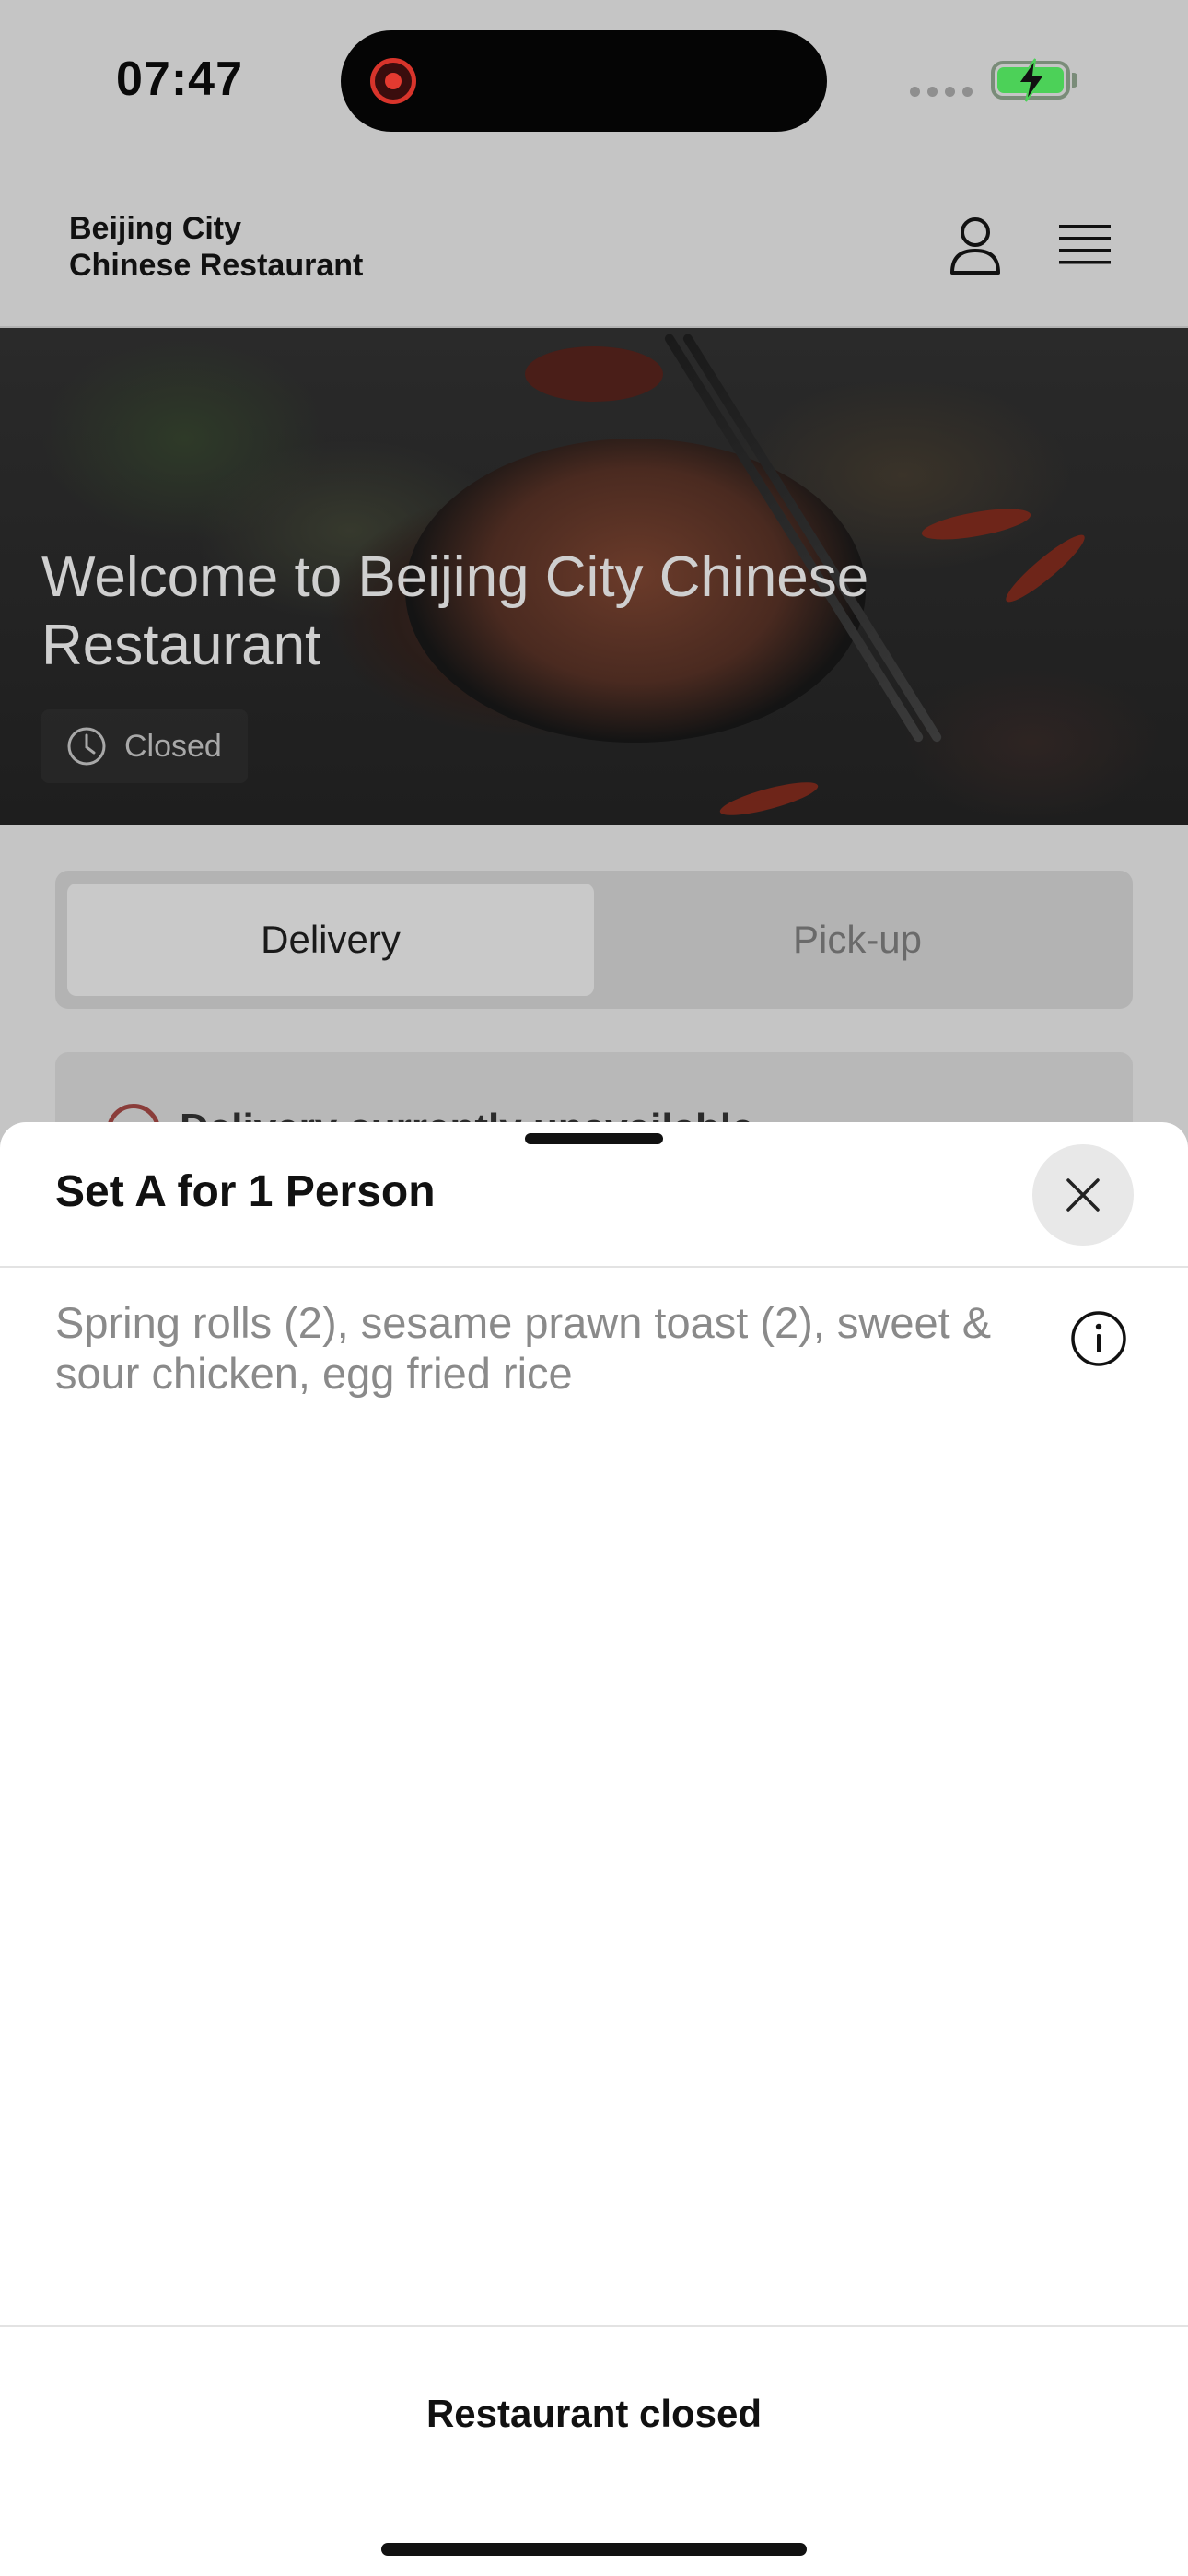 The width and height of the screenshot is (1188, 2576). Describe the element at coordinates (594, 1267) in the screenshot. I see `sheet-divider` at that location.